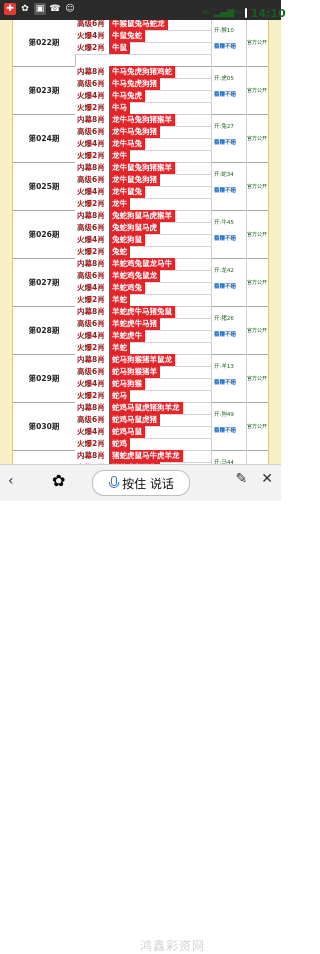 This screenshot has height=954, width=320. Describe the element at coordinates (40, 9) in the screenshot. I see `image-icon: ▣` at that location.